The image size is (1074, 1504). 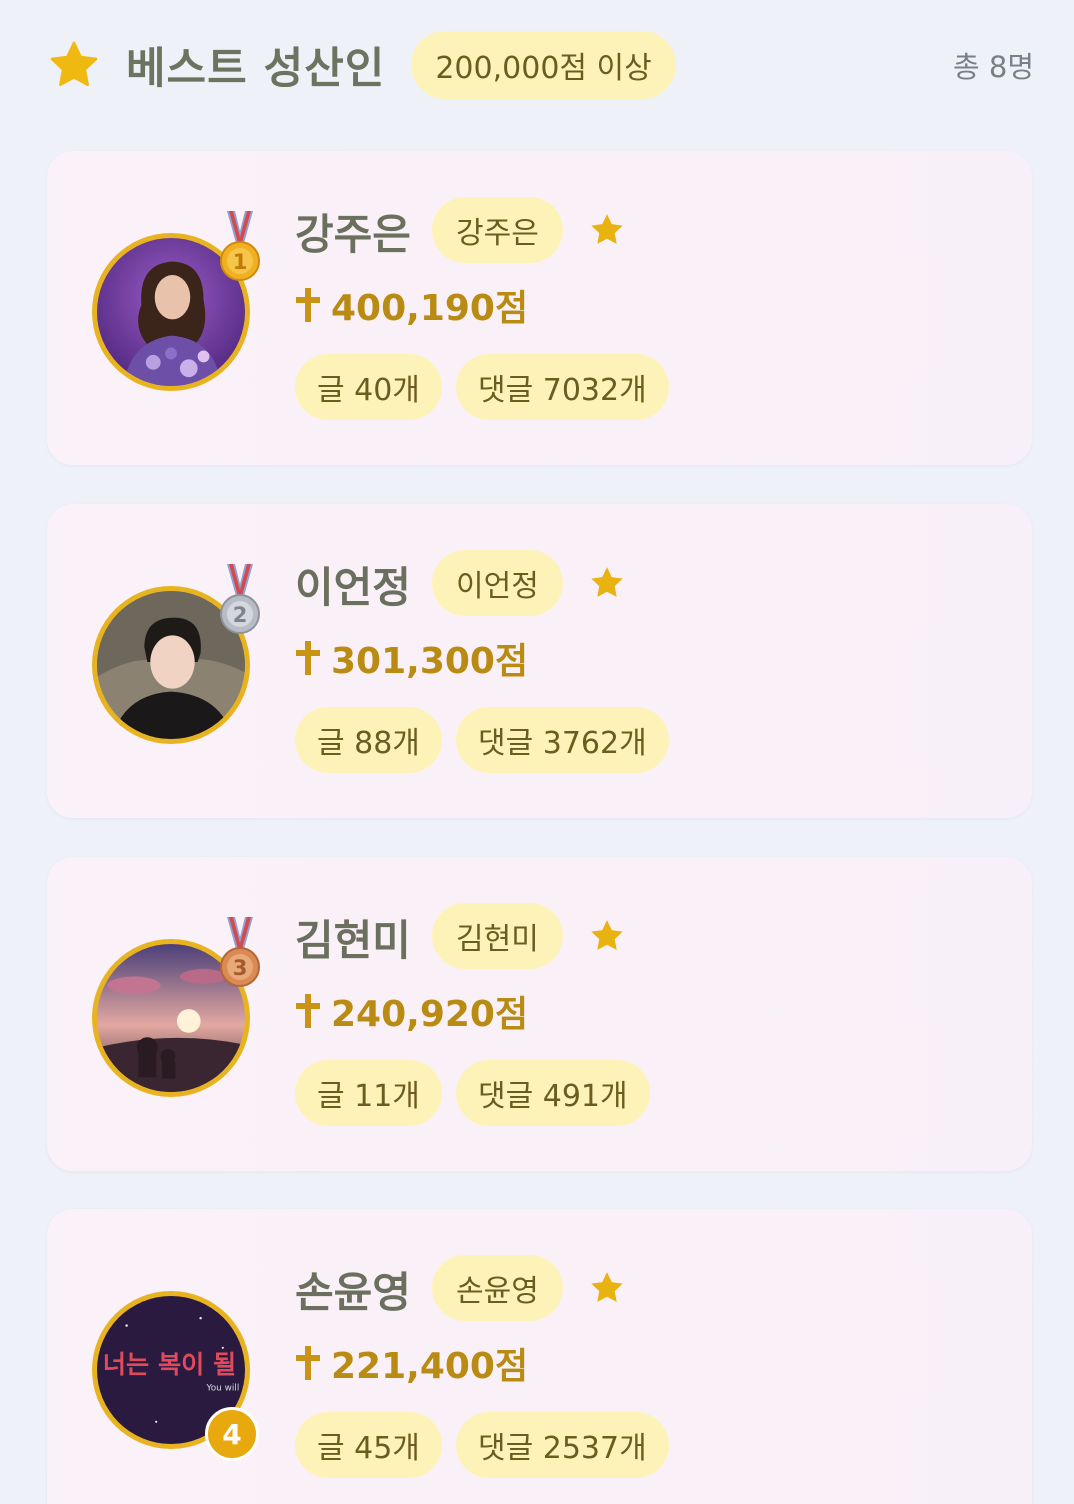 What do you see at coordinates (353, 1292) in the screenshot?
I see `member-name: 손윤영` at bounding box center [353, 1292].